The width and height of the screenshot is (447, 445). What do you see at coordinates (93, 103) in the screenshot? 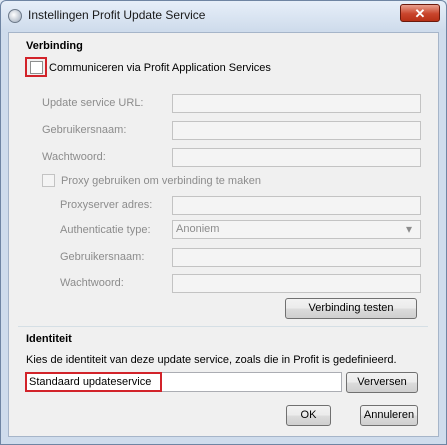
I see `update-service-url-label: Update service URL:` at bounding box center [93, 103].